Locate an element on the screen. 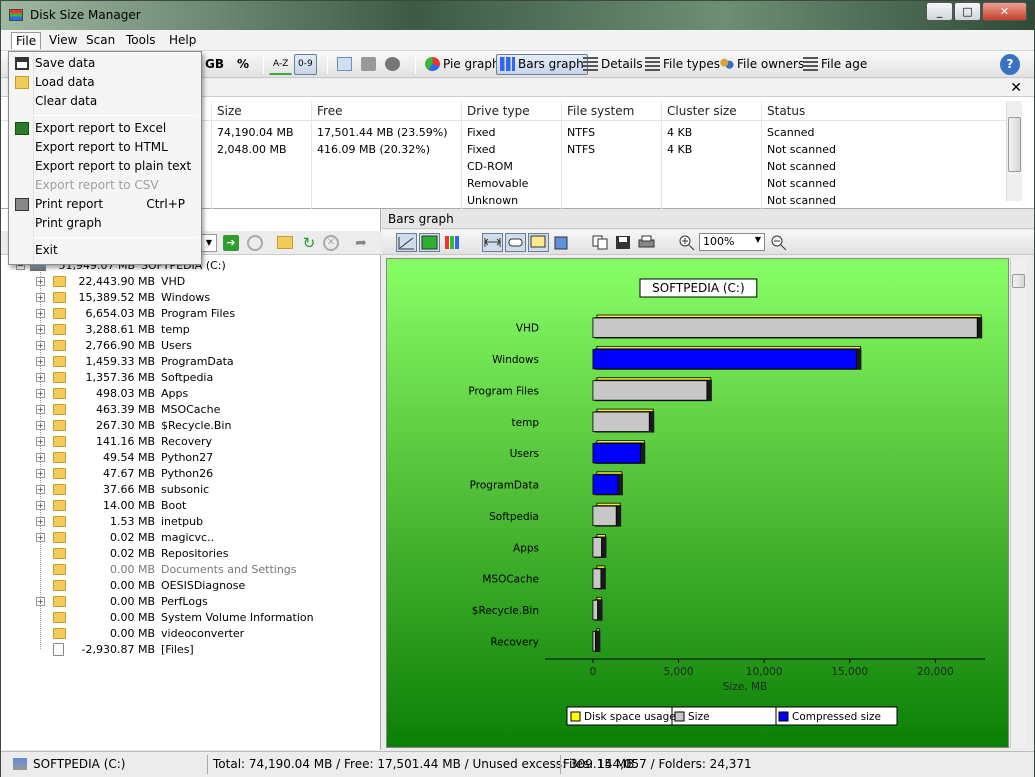  tree-item: +37.66 MB subsonic is located at coordinates (191, 489).